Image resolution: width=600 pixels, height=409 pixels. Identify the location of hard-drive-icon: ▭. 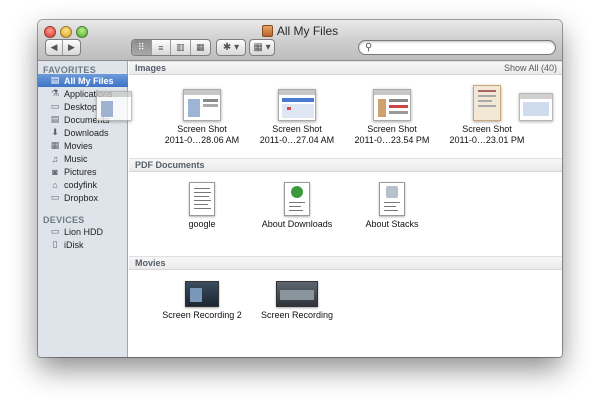
(55, 231).